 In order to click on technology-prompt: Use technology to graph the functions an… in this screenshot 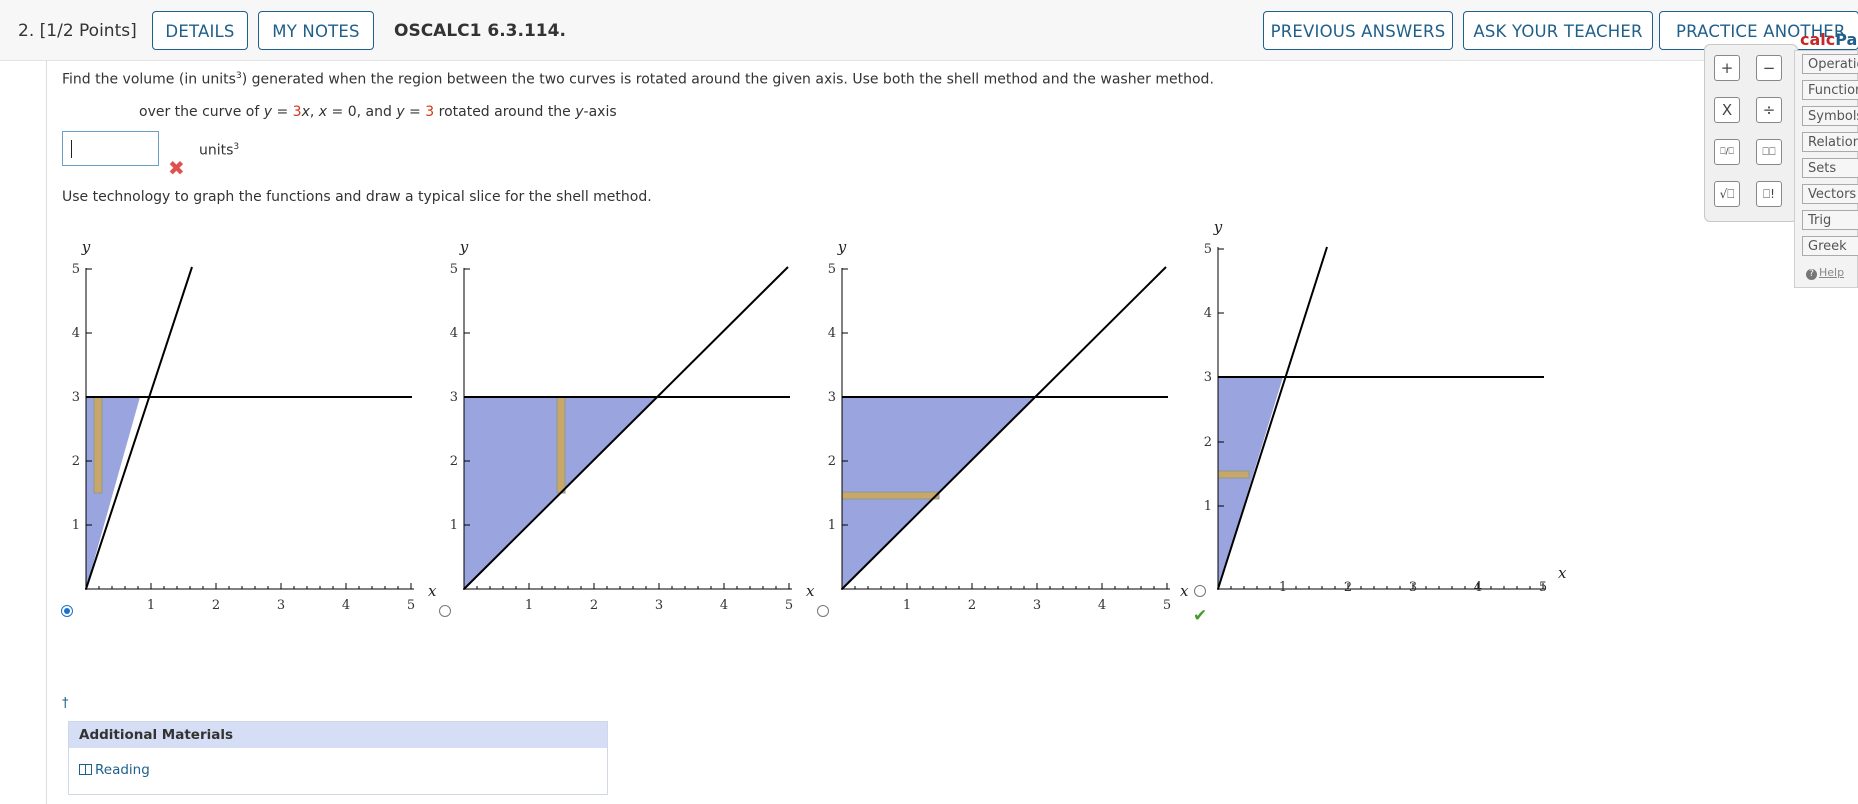, I will do `click(357, 197)`.